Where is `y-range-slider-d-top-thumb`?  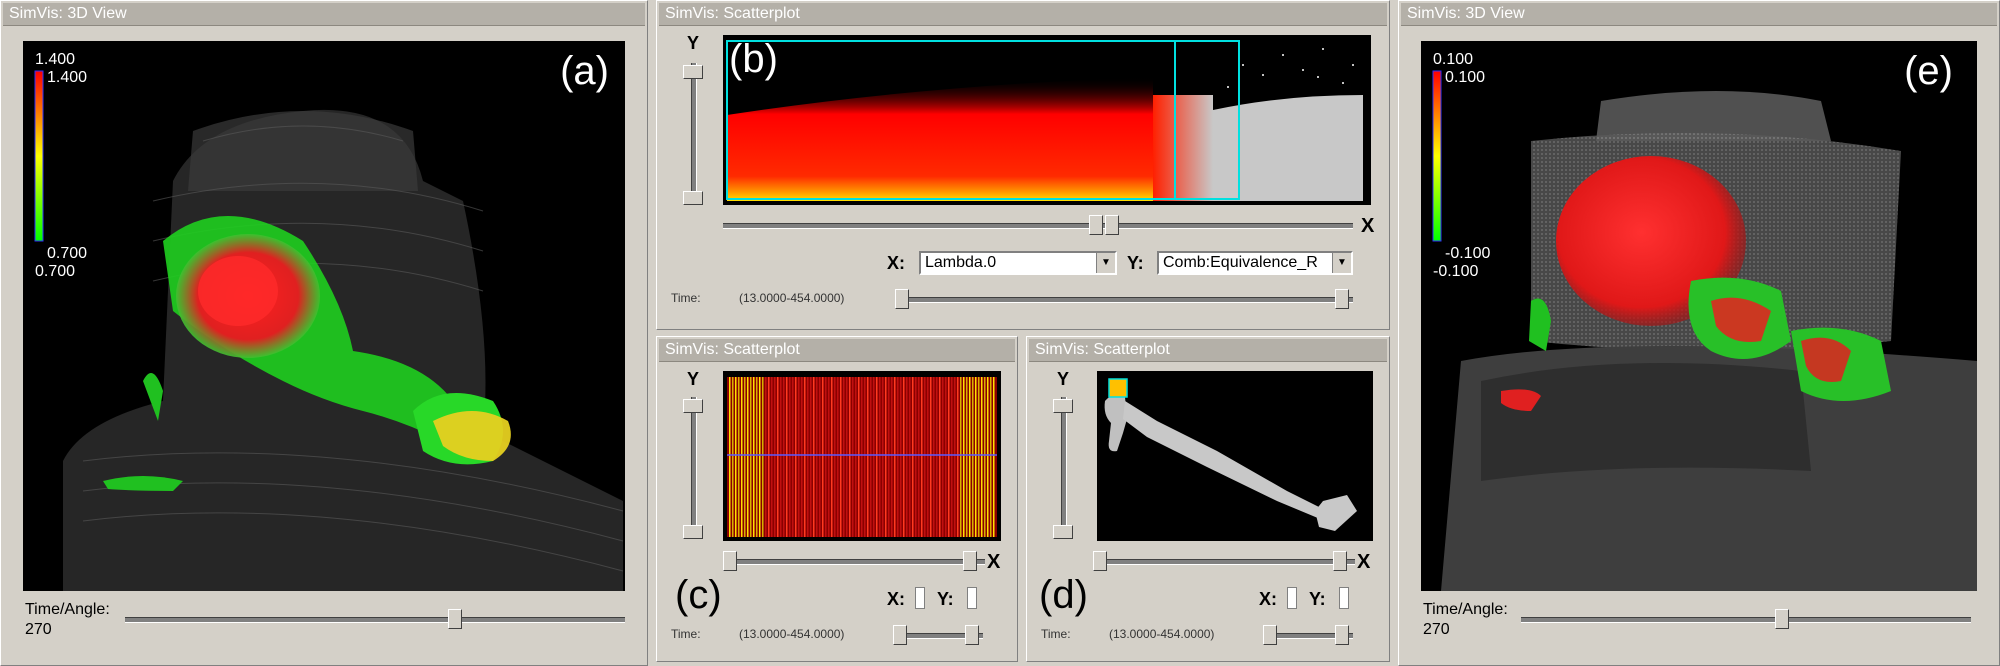
y-range-slider-d-top-thumb is located at coordinates (1063, 406).